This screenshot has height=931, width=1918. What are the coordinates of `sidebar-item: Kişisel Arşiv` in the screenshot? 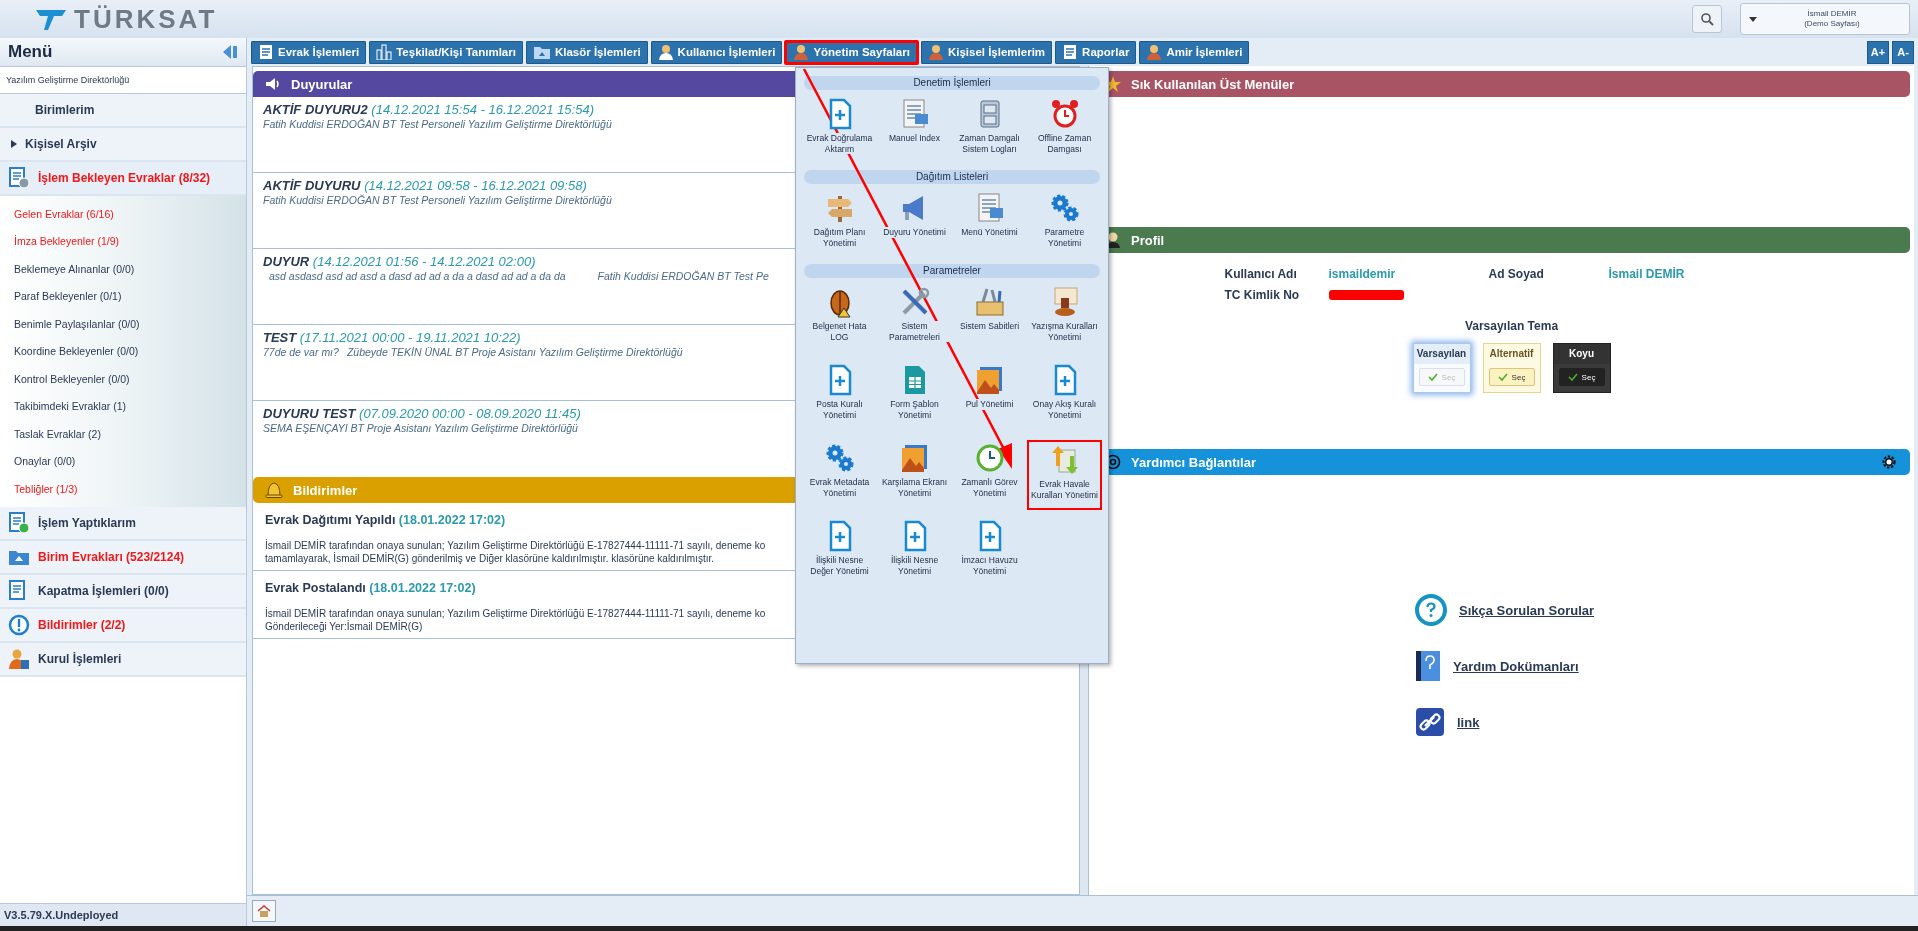 It's located at (123, 145).